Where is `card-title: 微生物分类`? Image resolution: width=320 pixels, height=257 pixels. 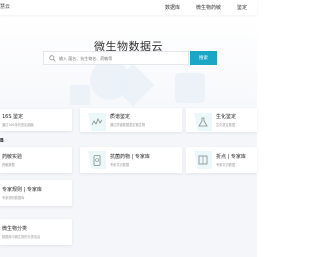 card-title: 微生物分类 is located at coordinates (15, 229).